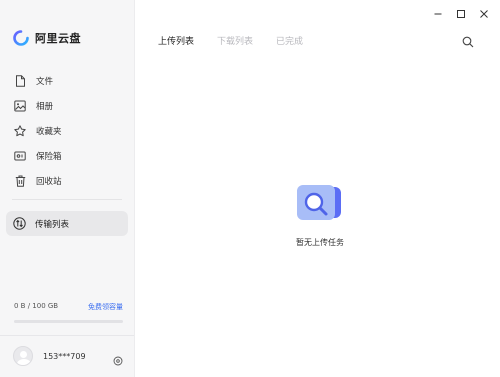 This screenshot has height=377, width=500. Describe the element at coordinates (67, 105) in the screenshot. I see `sidebar-item-photos: 相册` at that location.